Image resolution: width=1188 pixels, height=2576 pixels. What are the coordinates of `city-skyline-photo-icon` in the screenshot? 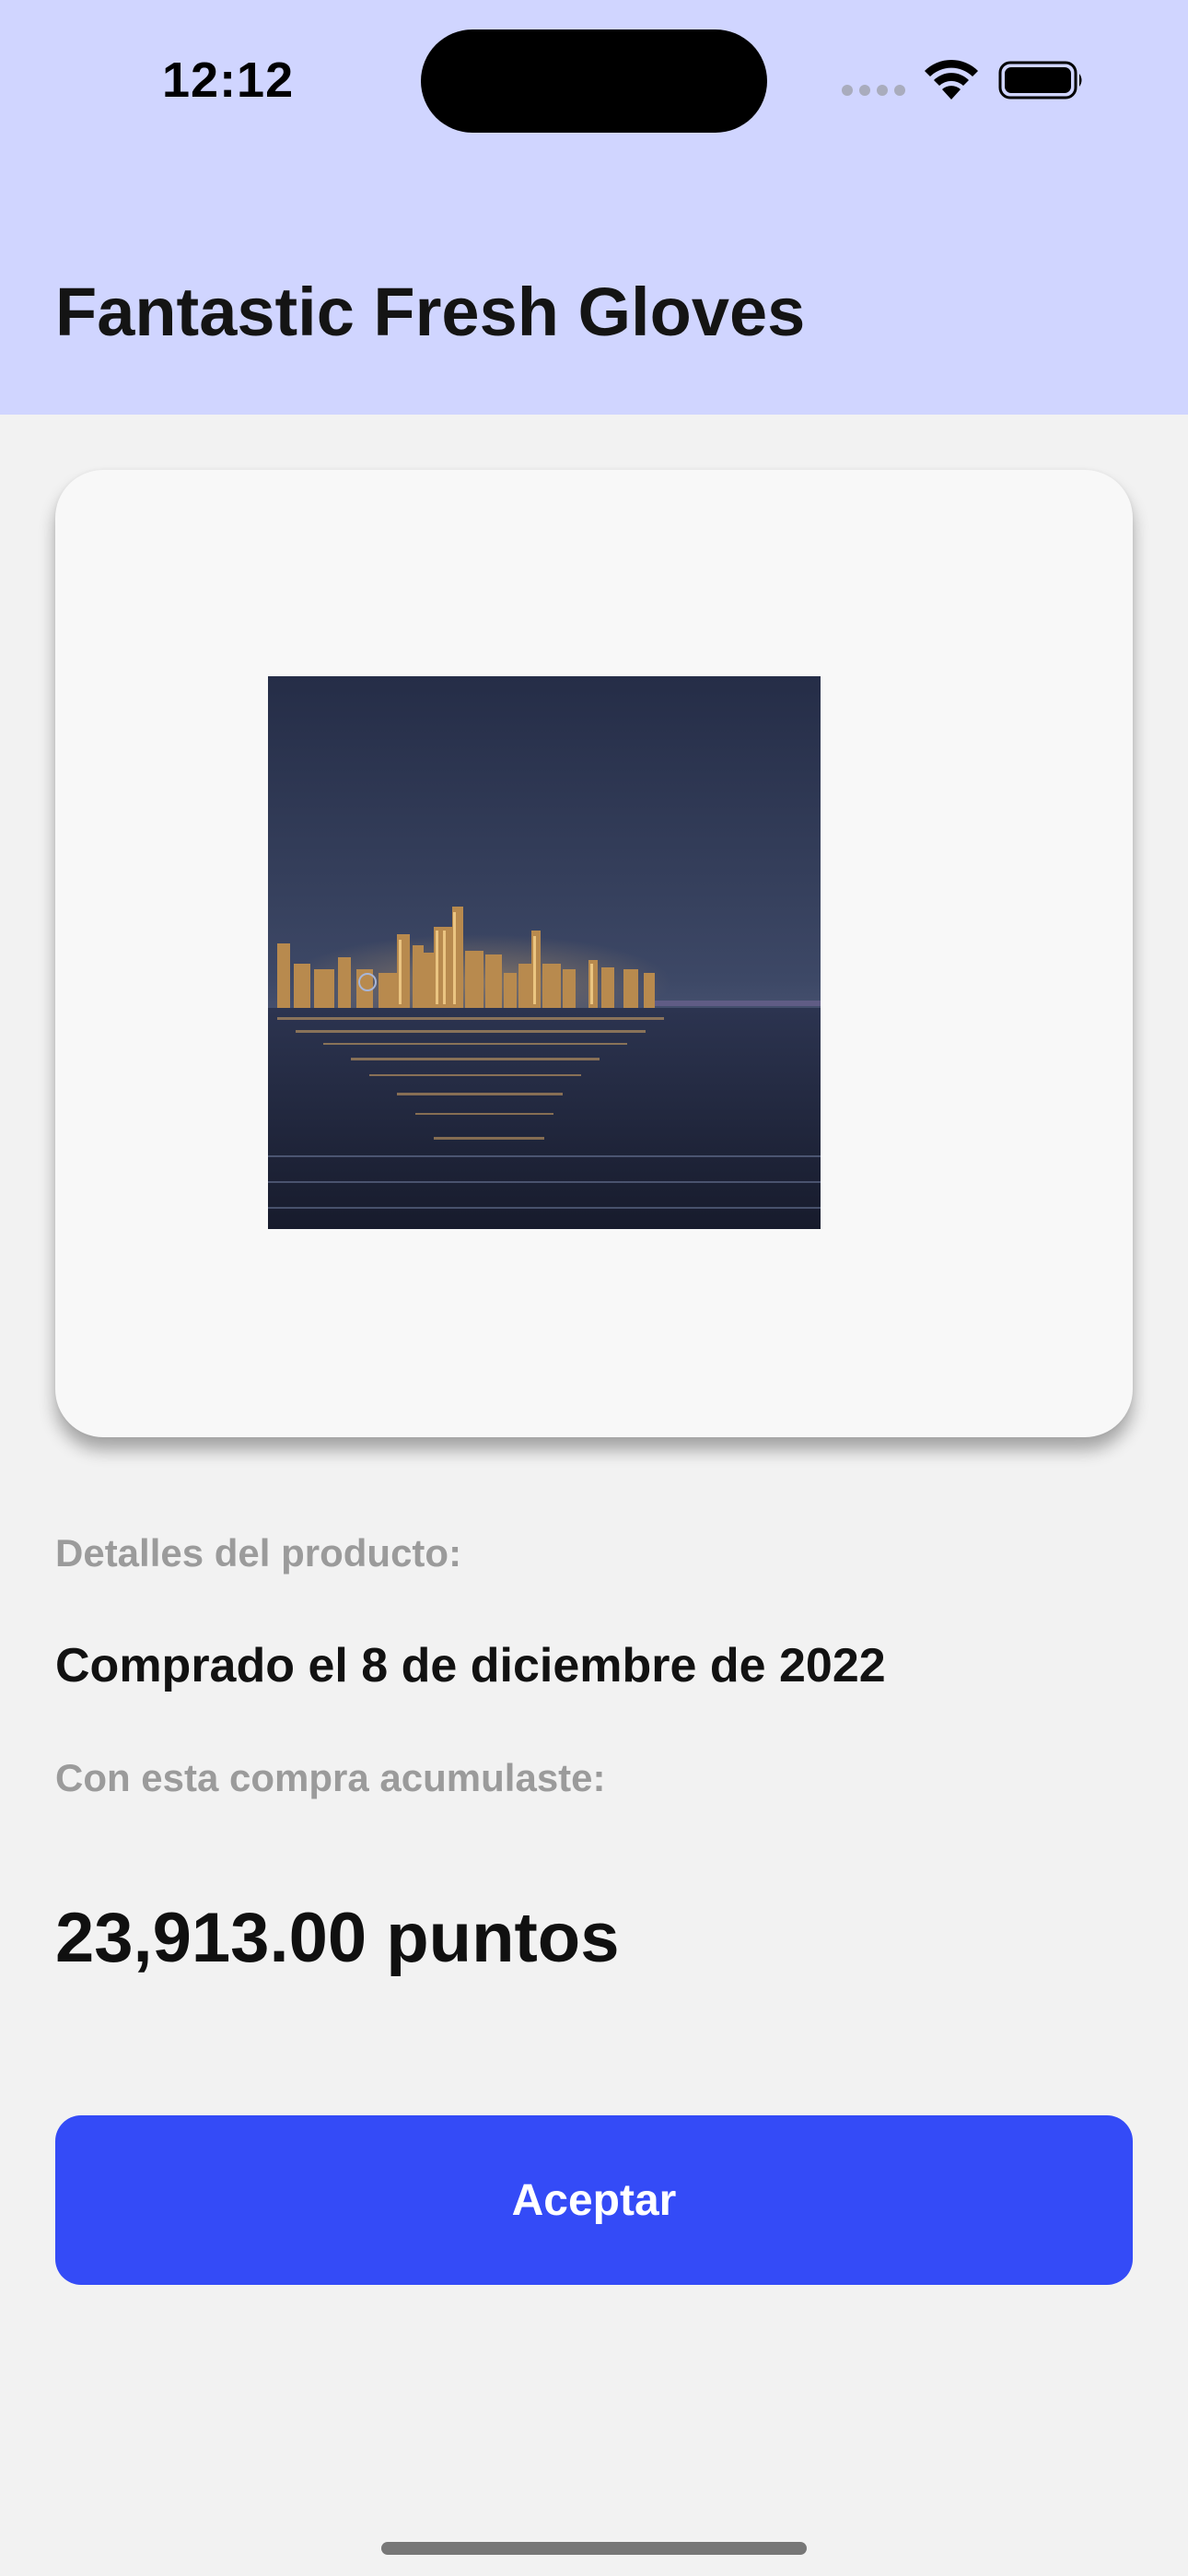 It's located at (544, 953).